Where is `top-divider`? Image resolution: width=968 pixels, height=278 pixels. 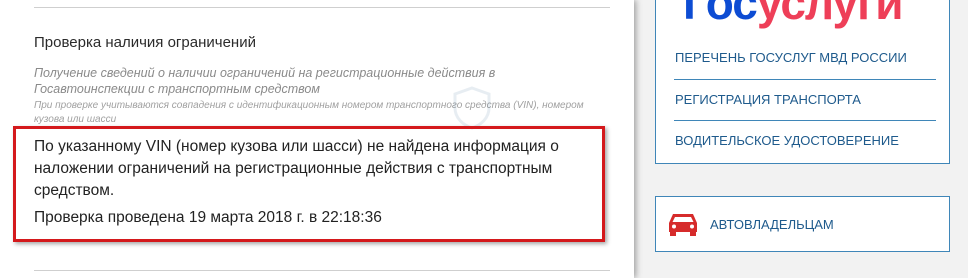
top-divider is located at coordinates (322, 7).